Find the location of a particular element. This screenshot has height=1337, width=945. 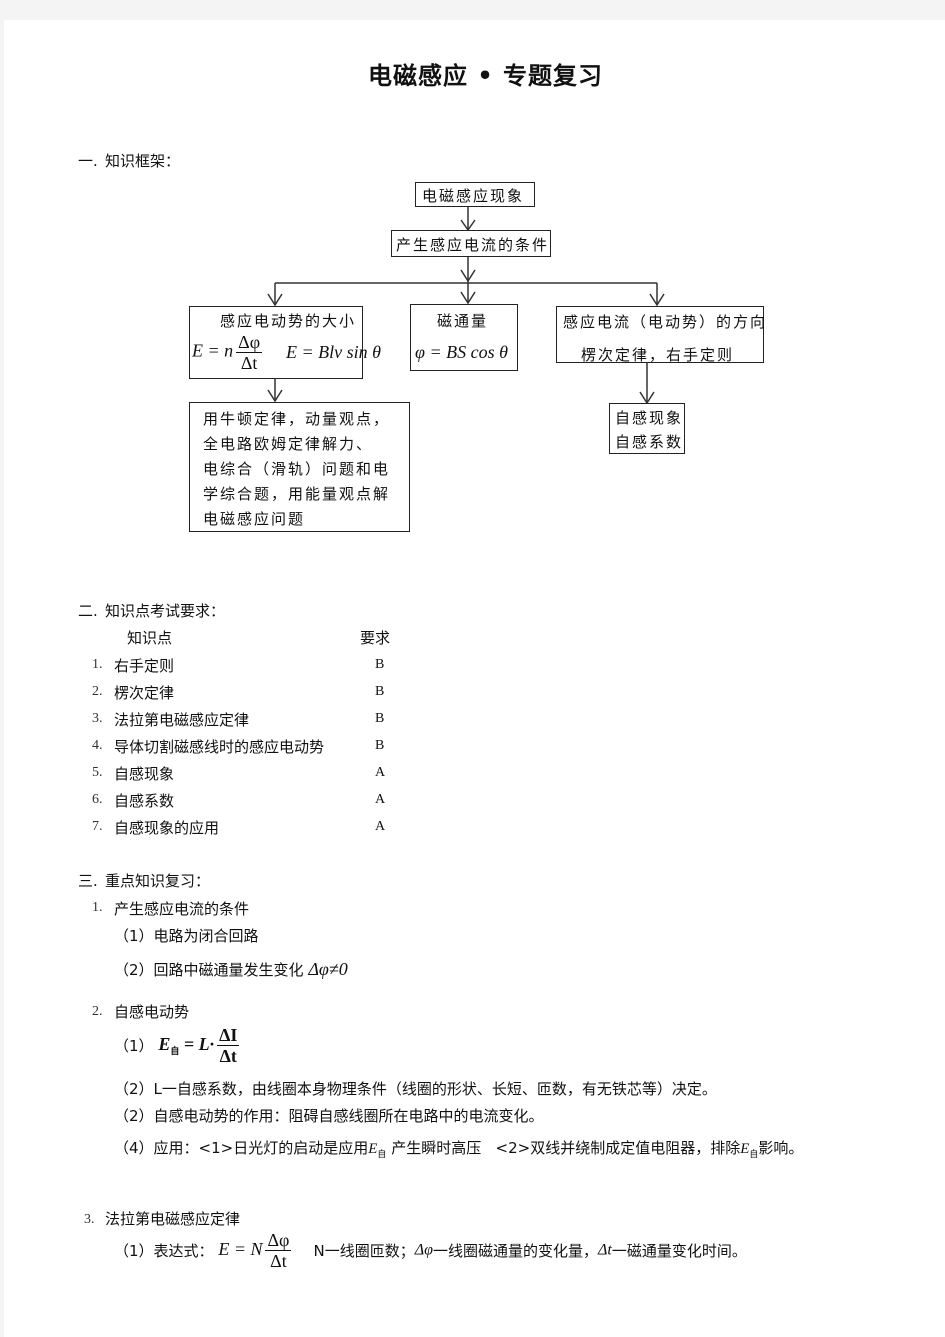

item2-sub1-prefix: （1） is located at coordinates (134, 1046).